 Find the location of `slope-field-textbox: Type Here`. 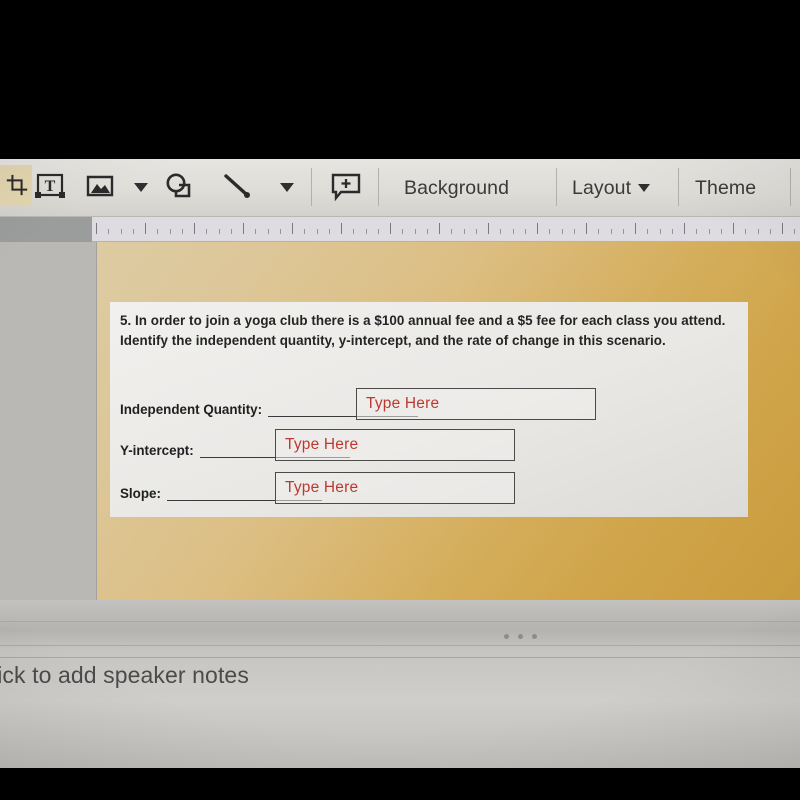

slope-field-textbox: Type Here is located at coordinates (395, 488).